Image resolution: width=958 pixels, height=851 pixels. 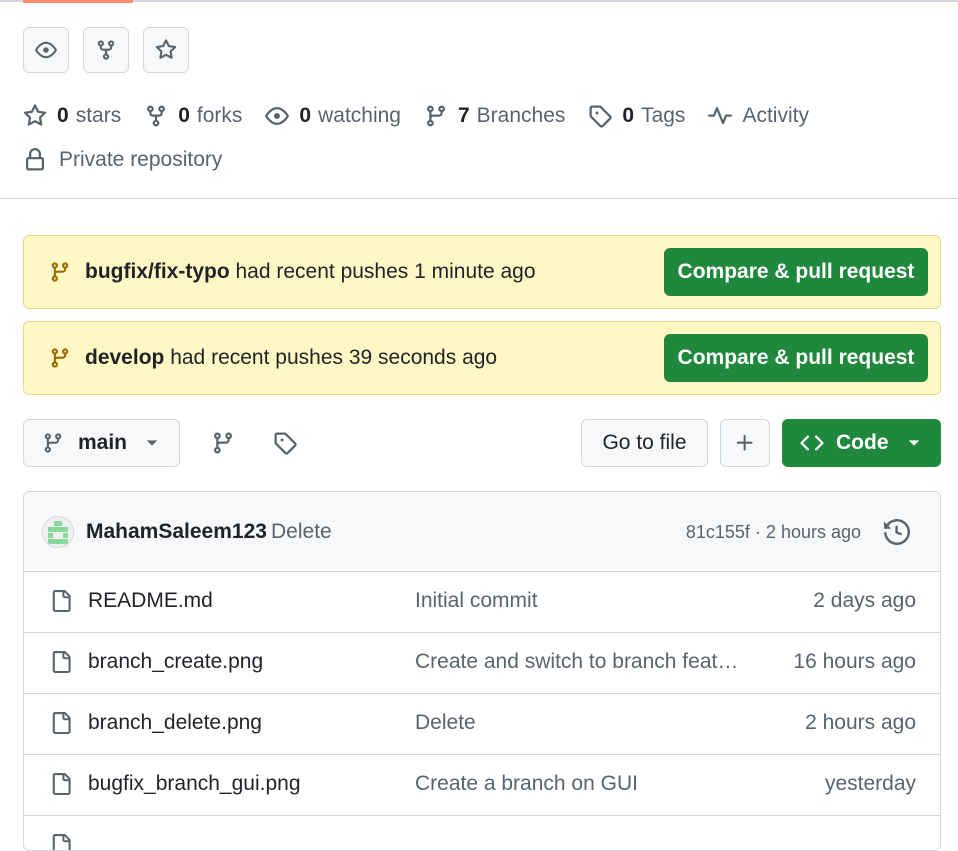 What do you see at coordinates (773, 532) in the screenshot?
I see `commit-hash-time: 81c155f · 2 hours ago` at bounding box center [773, 532].